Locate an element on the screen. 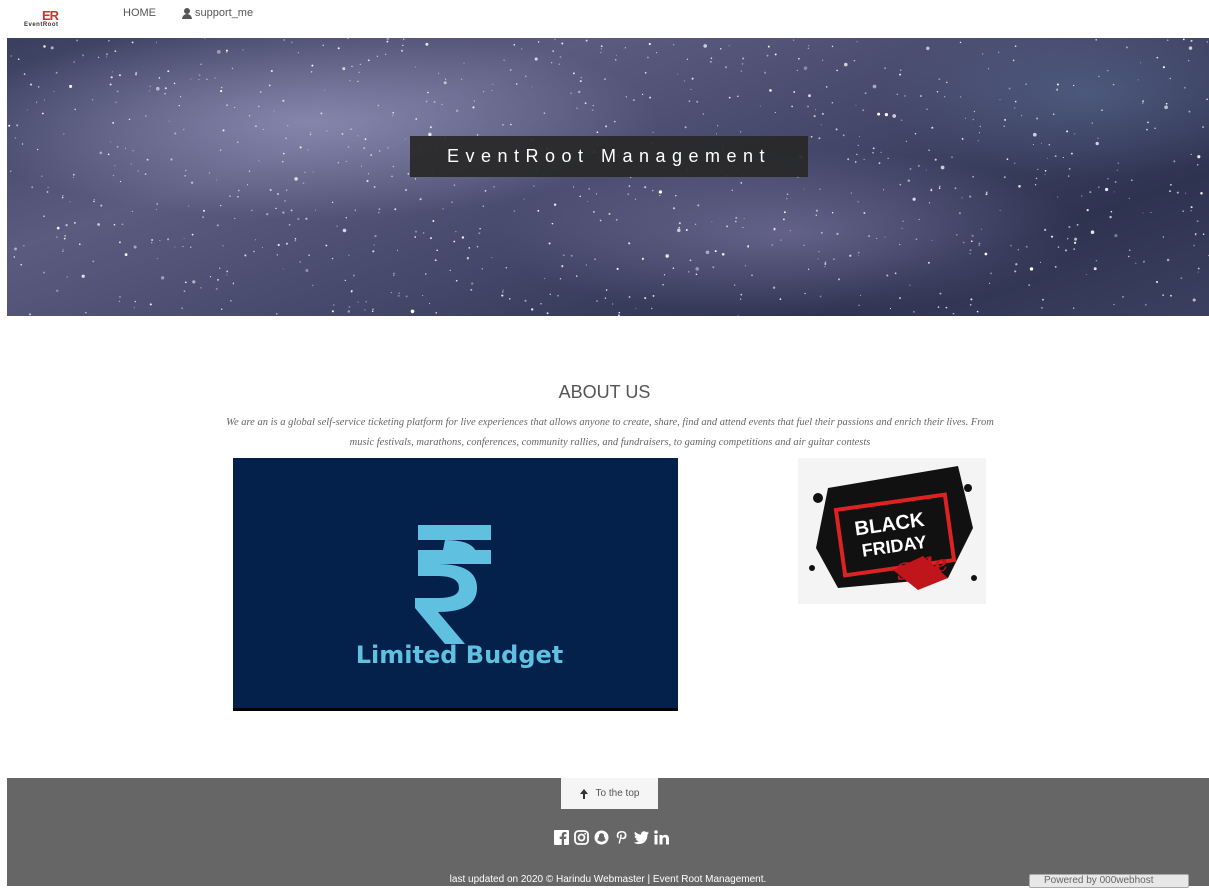 The height and width of the screenshot is (888, 1209). instagram-icon is located at coordinates (581, 837).